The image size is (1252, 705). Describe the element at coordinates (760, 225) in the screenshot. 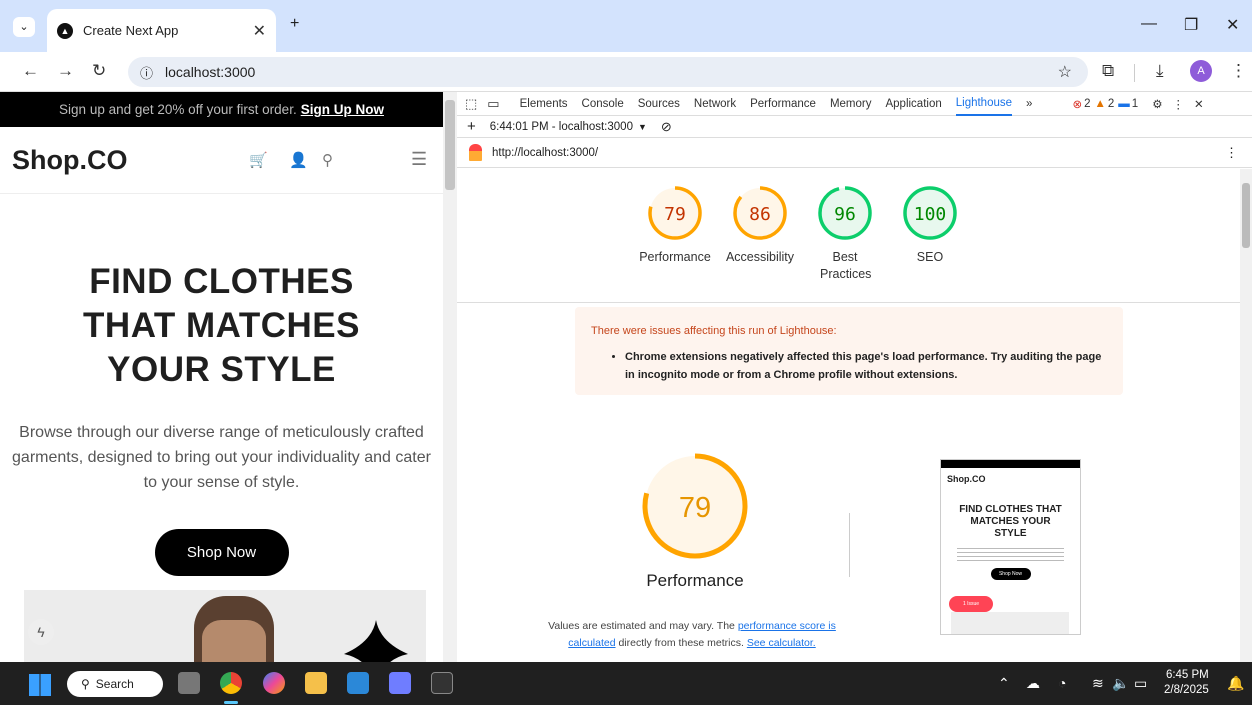

I see `score-gauge: 86 Accessibility` at that location.